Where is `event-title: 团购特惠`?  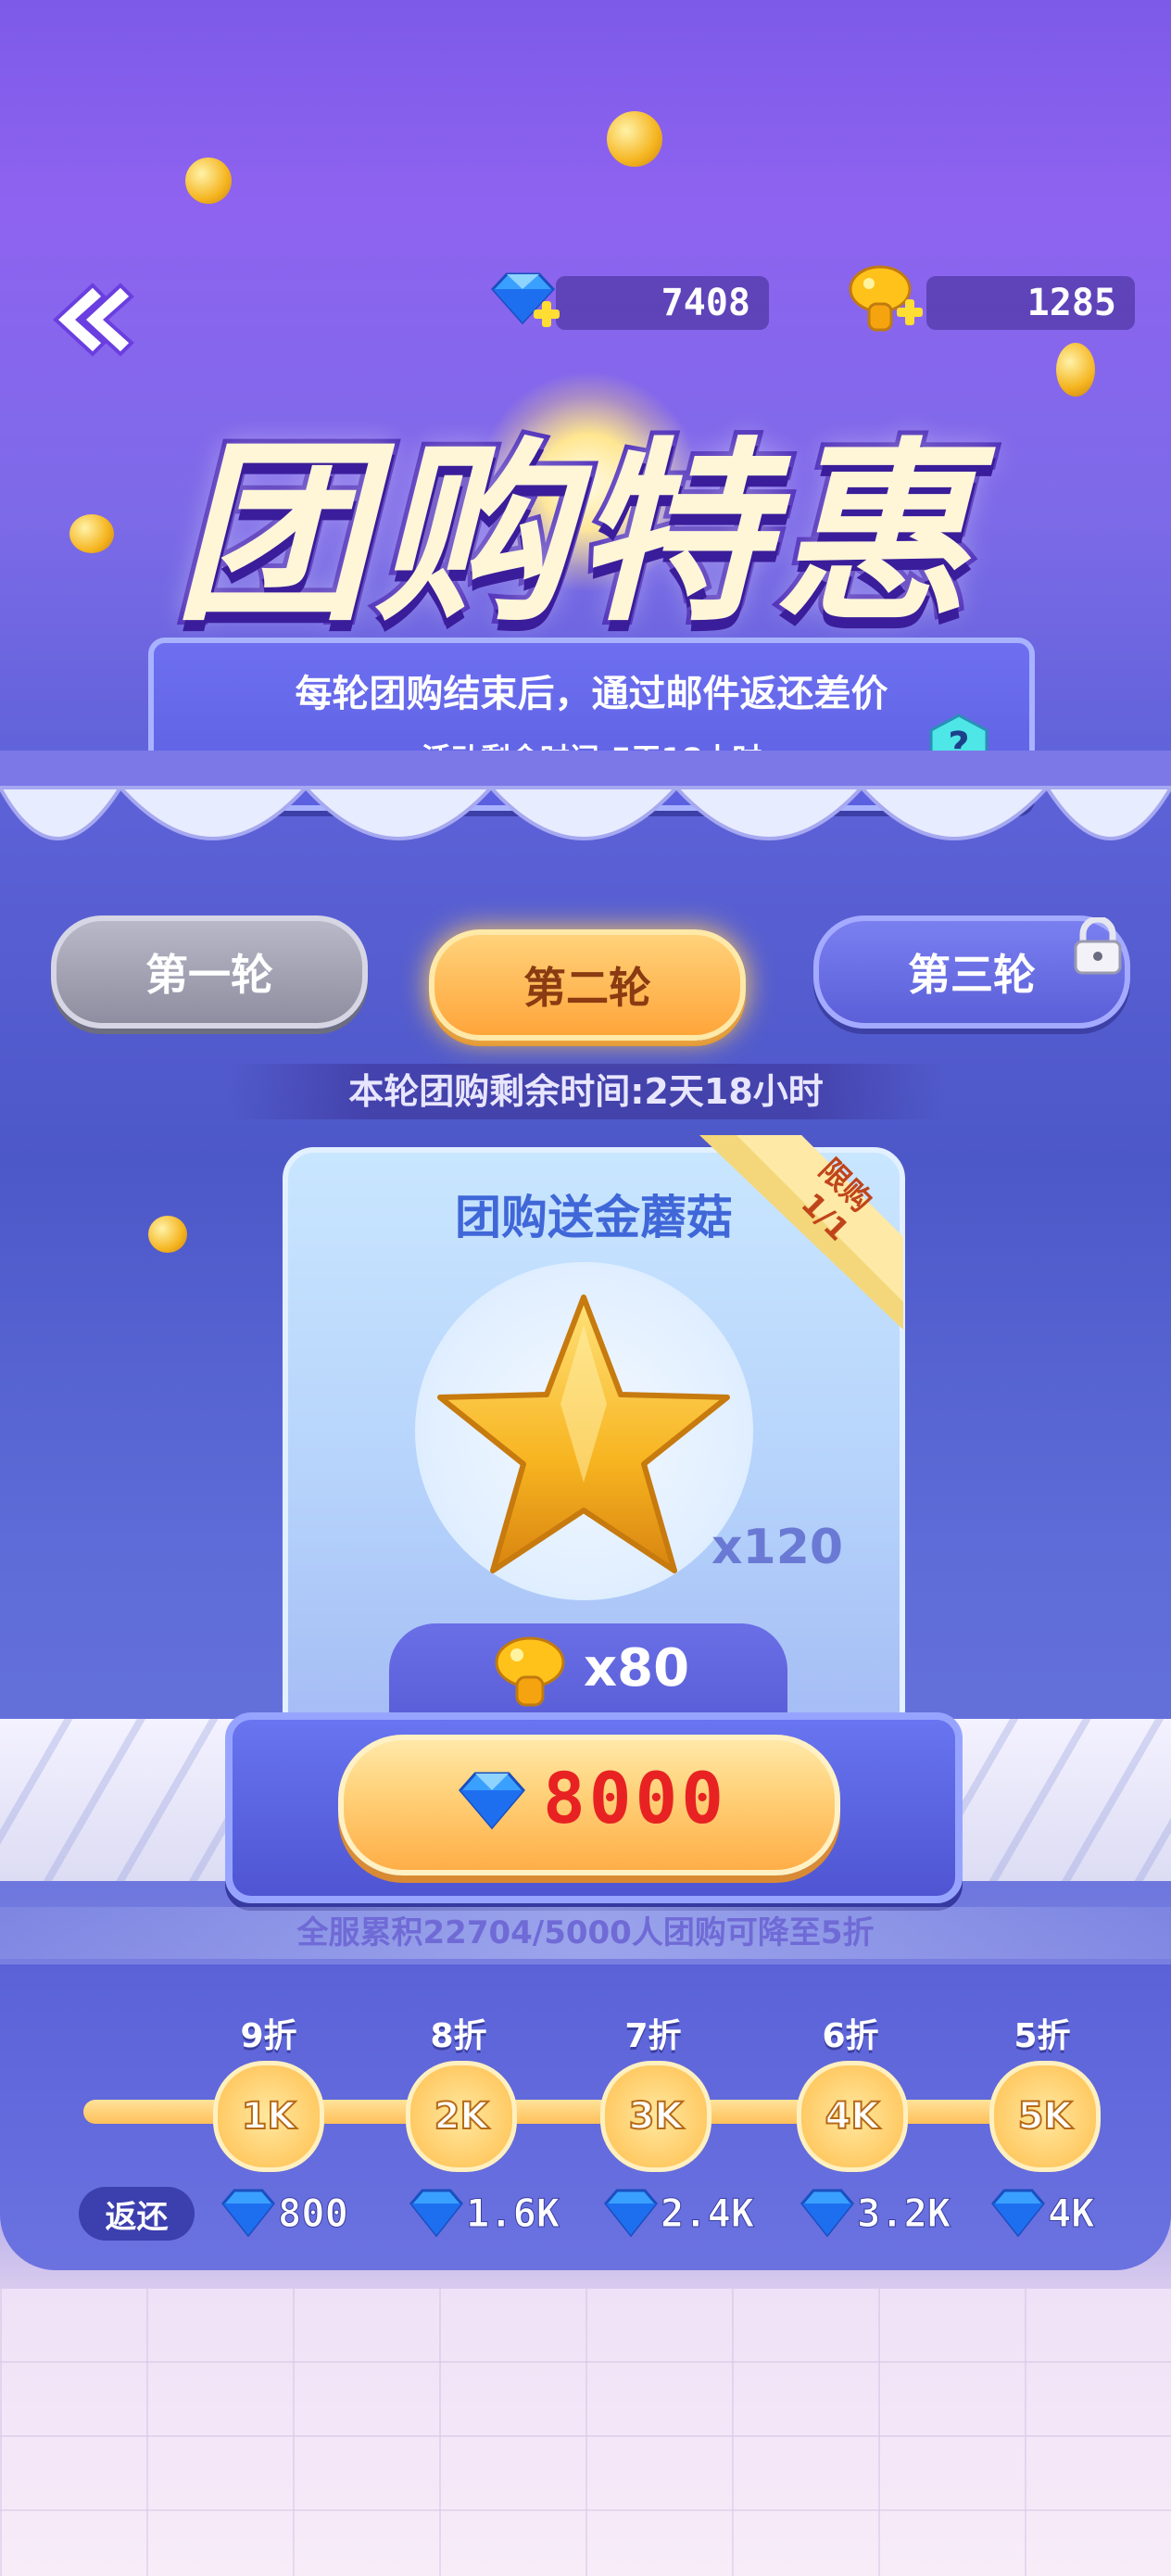 event-title: 团购特惠 is located at coordinates (572, 535).